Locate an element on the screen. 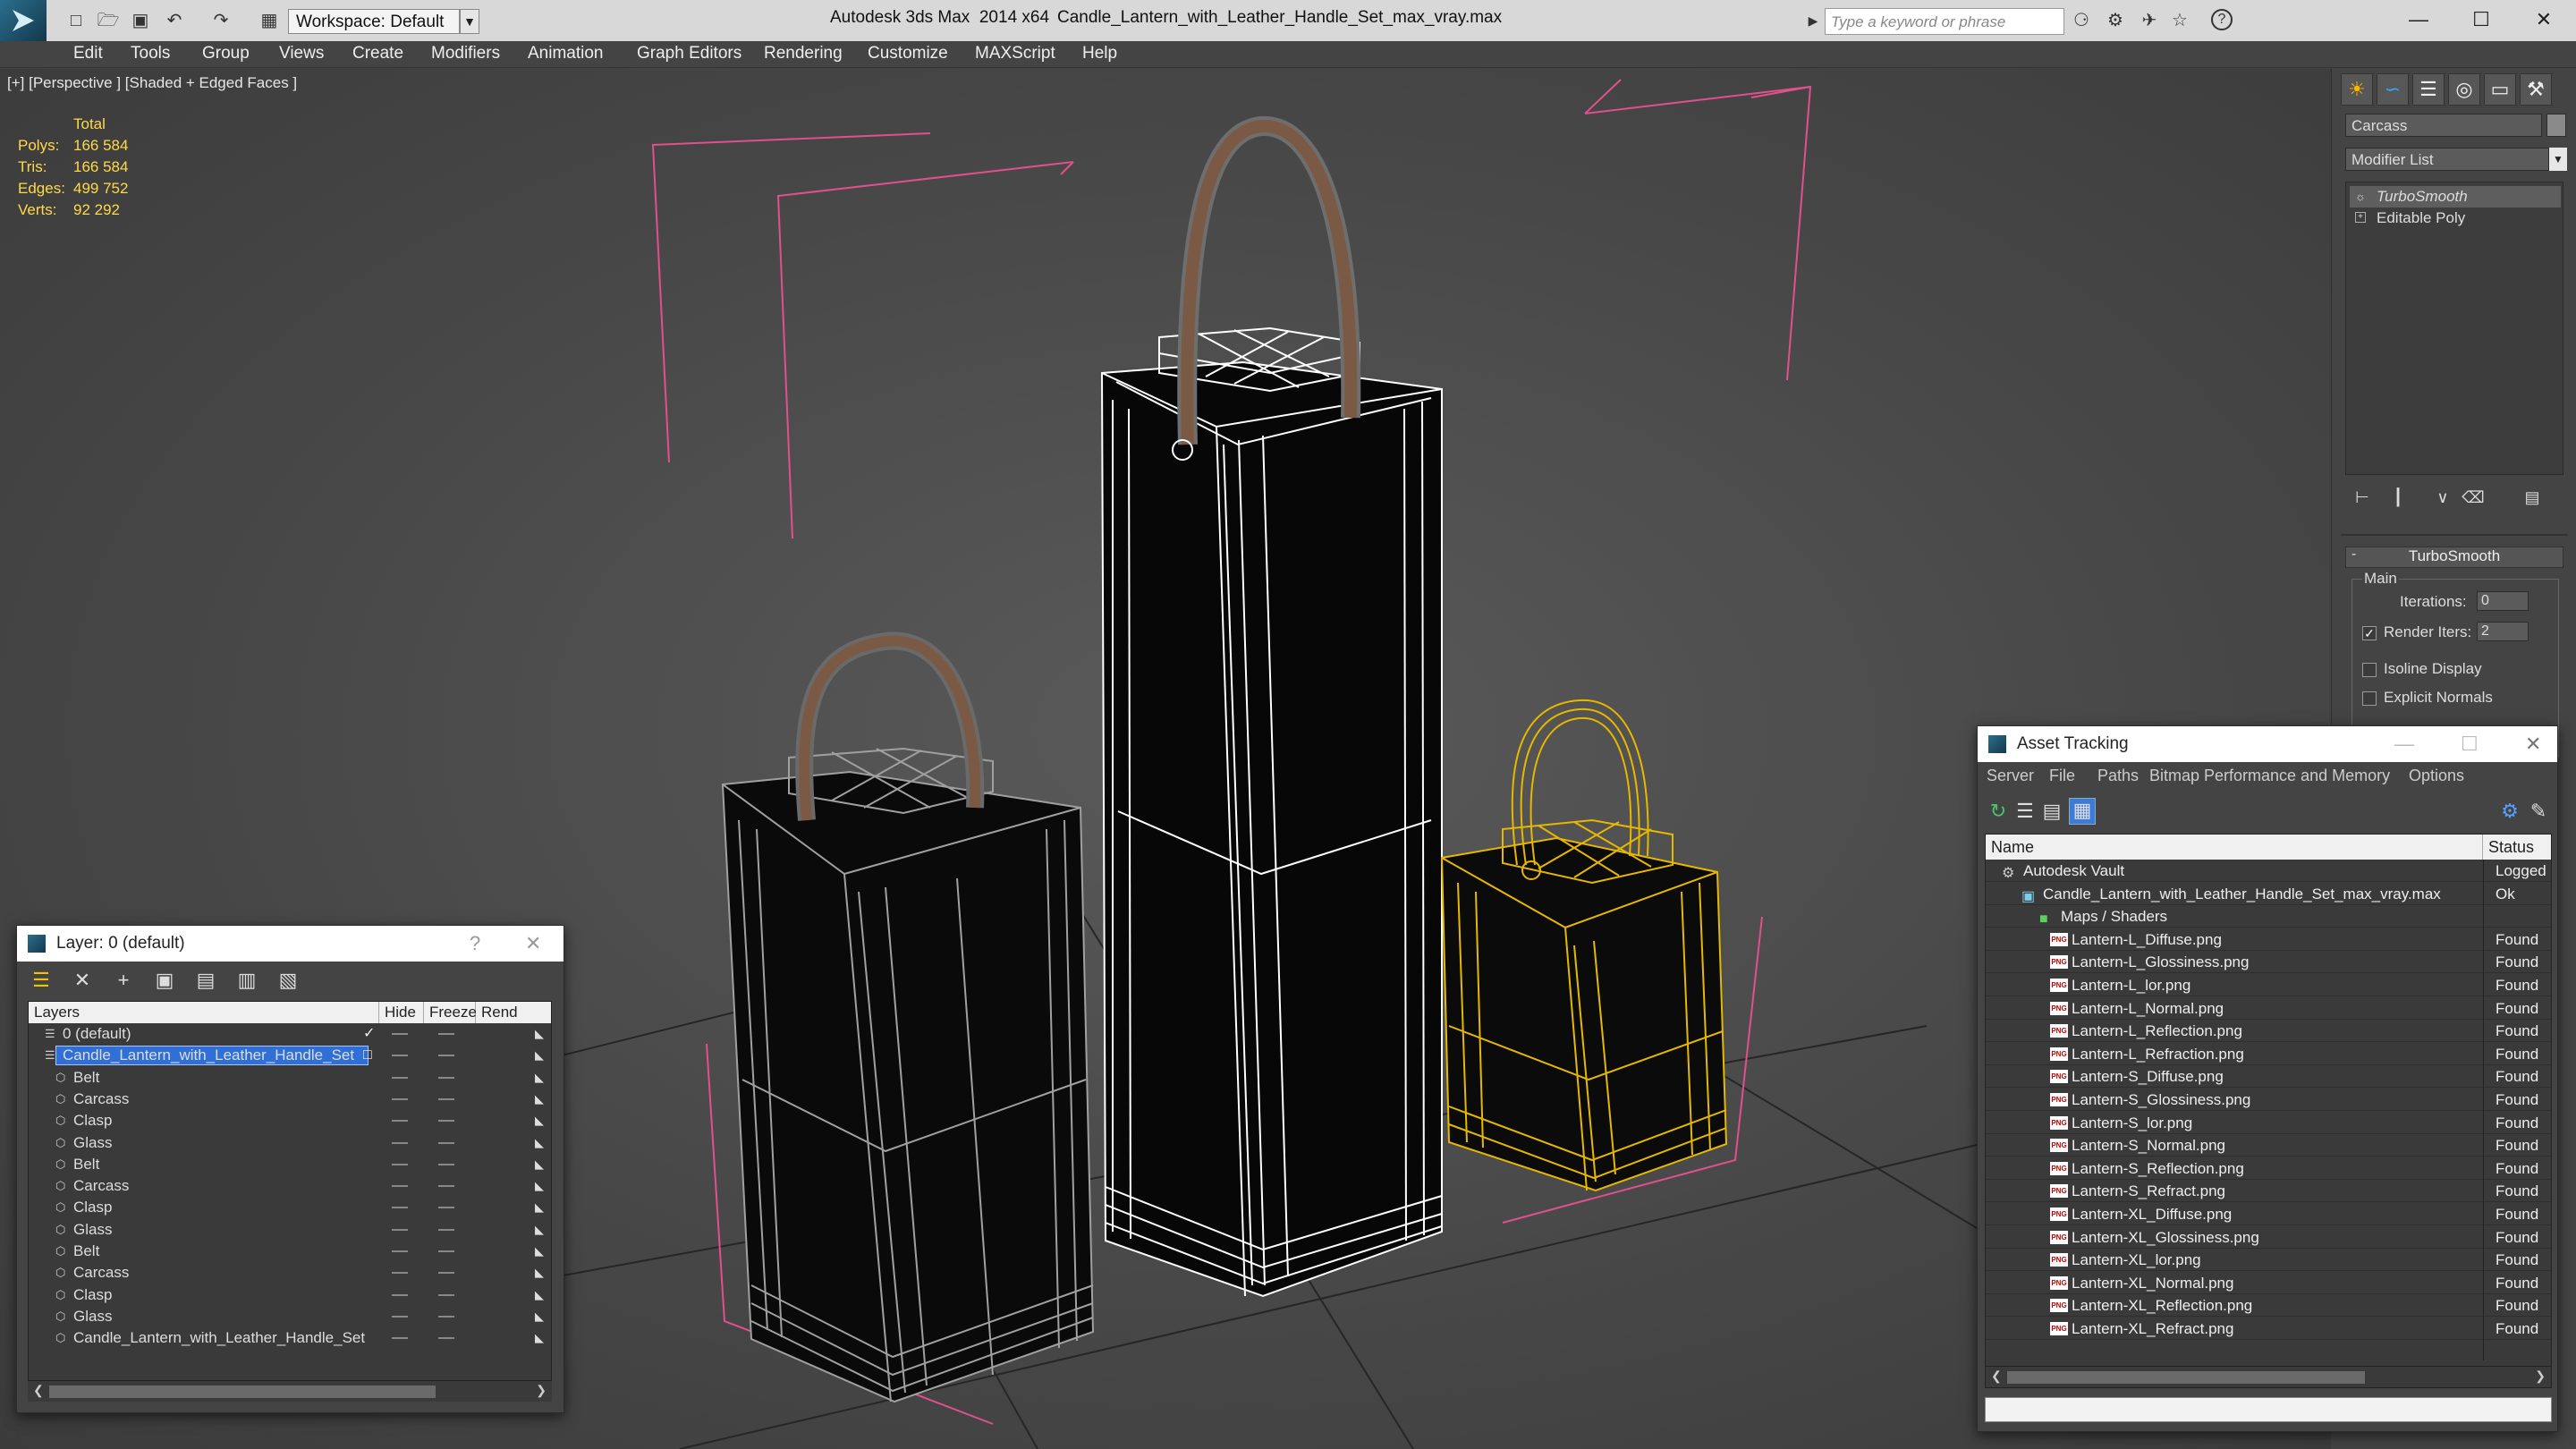 This screenshot has height=1449, width=2576. menu-group: Group is located at coordinates (226, 54).